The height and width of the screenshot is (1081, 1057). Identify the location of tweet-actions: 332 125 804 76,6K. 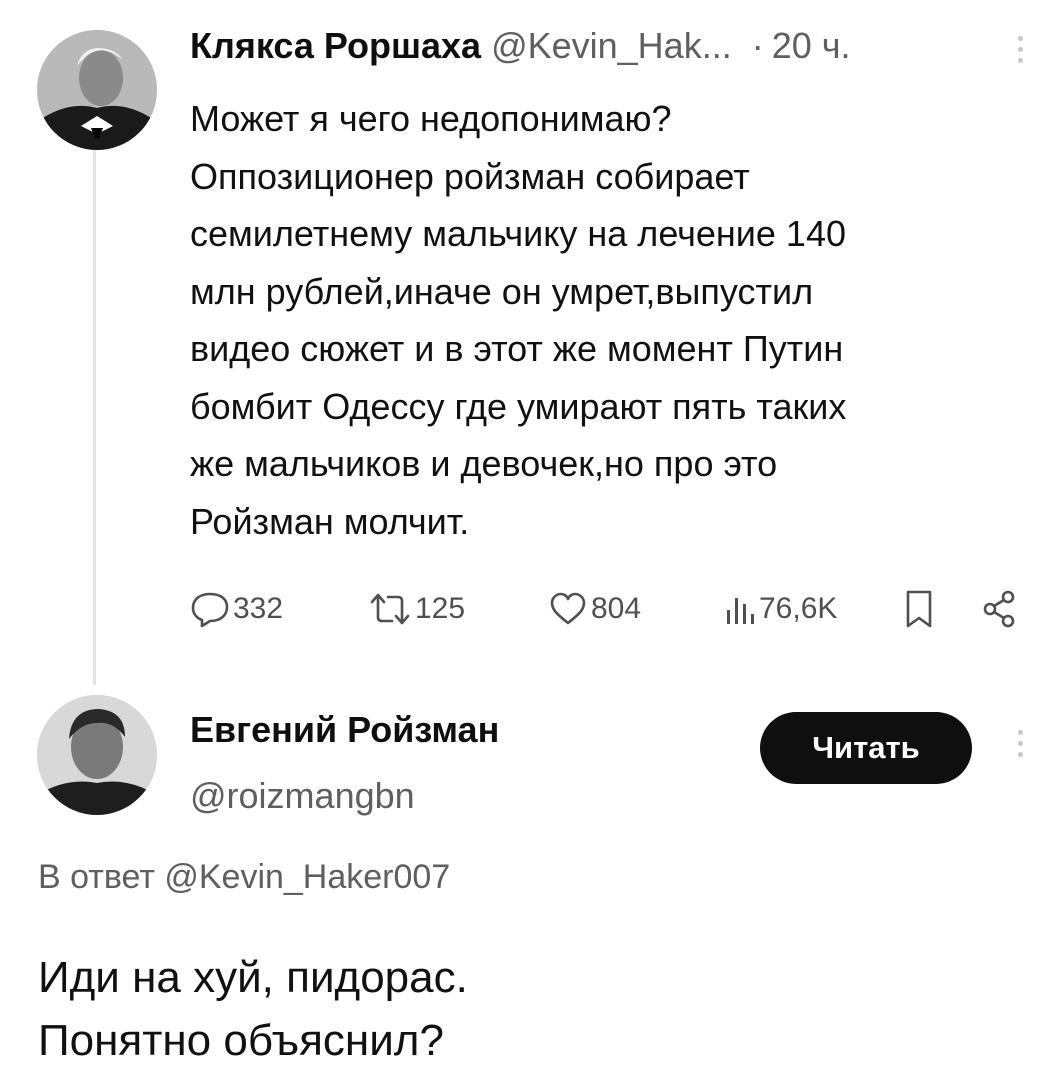
(610, 610).